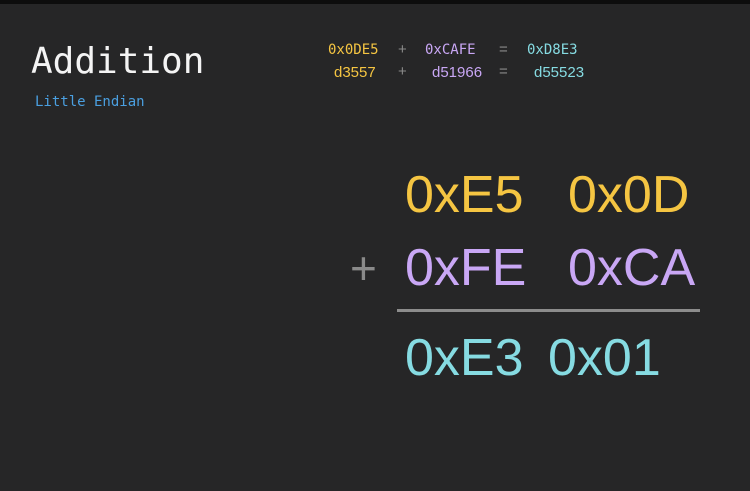  Describe the element at coordinates (466, 268) in the screenshot. I see `row2-byte-low: 0xFE` at that location.